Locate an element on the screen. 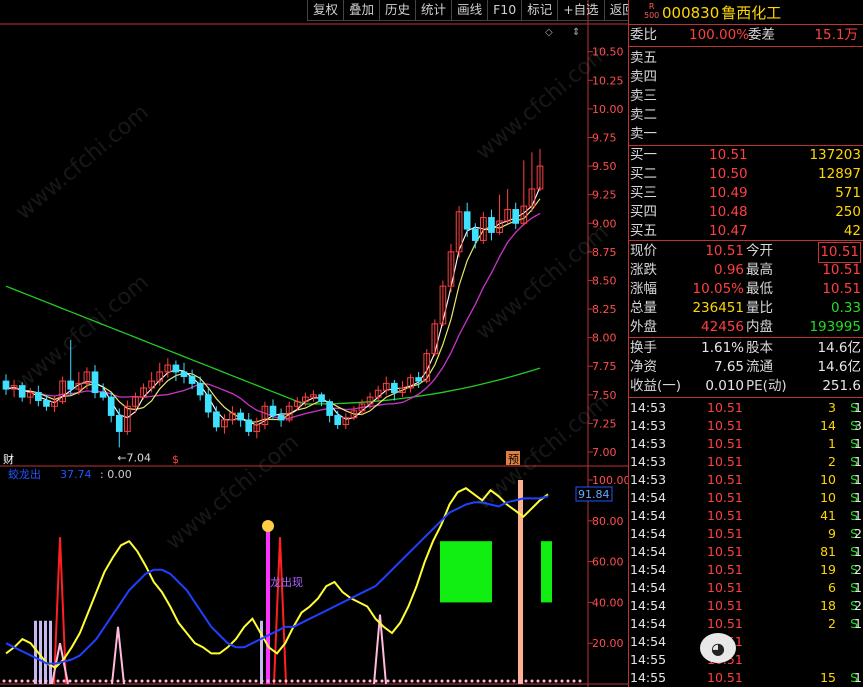  fund-value: 0.010 is located at coordinates (724, 386).